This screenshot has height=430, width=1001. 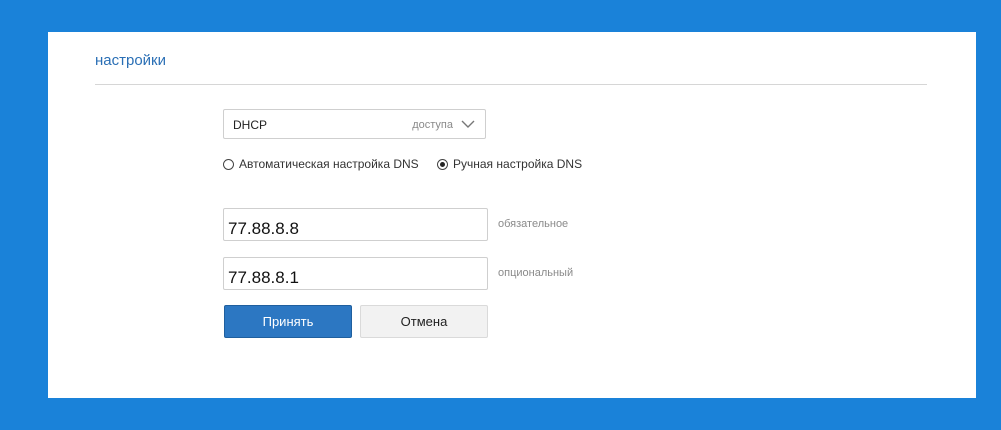 I want to click on primary-dns-hint: обязательное, so click(x=533, y=224).